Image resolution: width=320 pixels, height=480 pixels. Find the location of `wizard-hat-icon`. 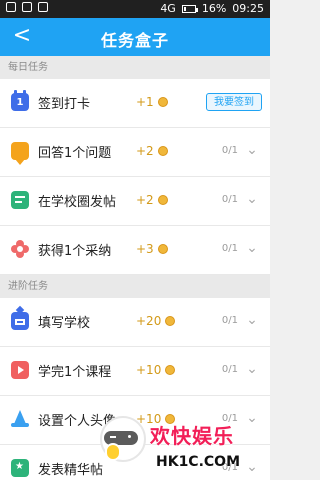

wizard-hat-icon is located at coordinates (20, 419).